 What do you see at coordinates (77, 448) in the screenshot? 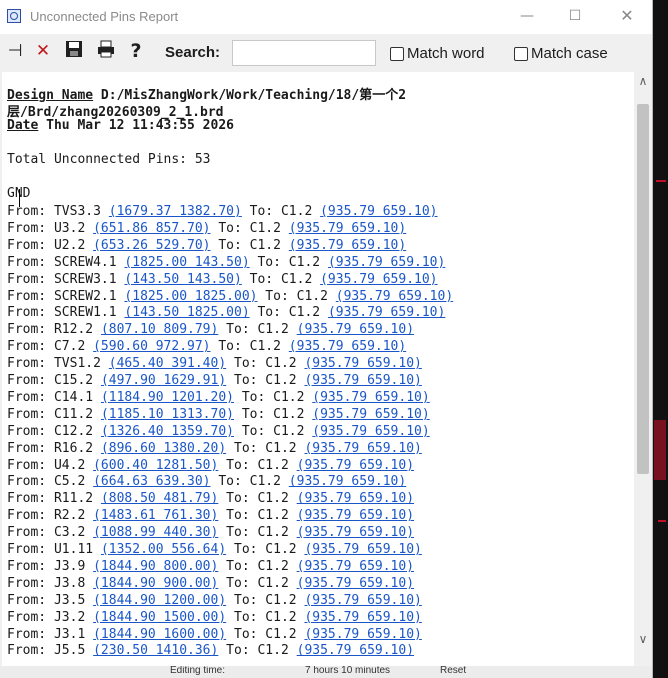
I see `pin-name: R16.2` at bounding box center [77, 448].